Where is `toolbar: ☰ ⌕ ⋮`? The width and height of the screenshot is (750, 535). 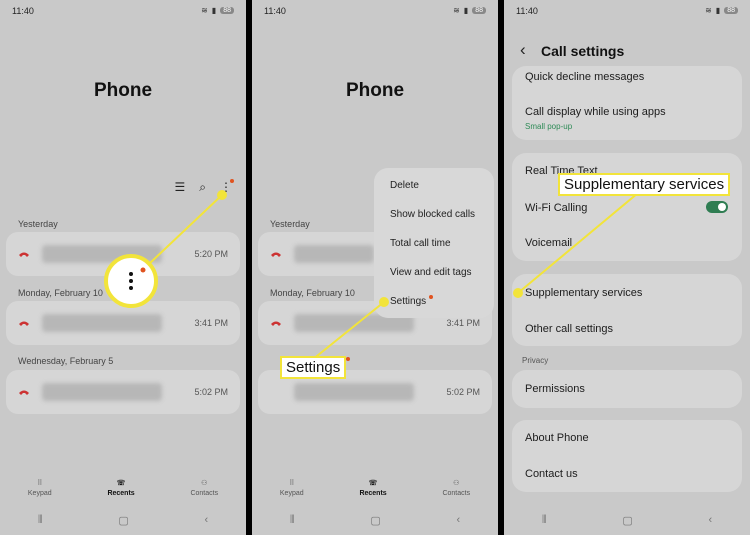 toolbar: ☰ ⌕ ⋮ is located at coordinates (204, 187).